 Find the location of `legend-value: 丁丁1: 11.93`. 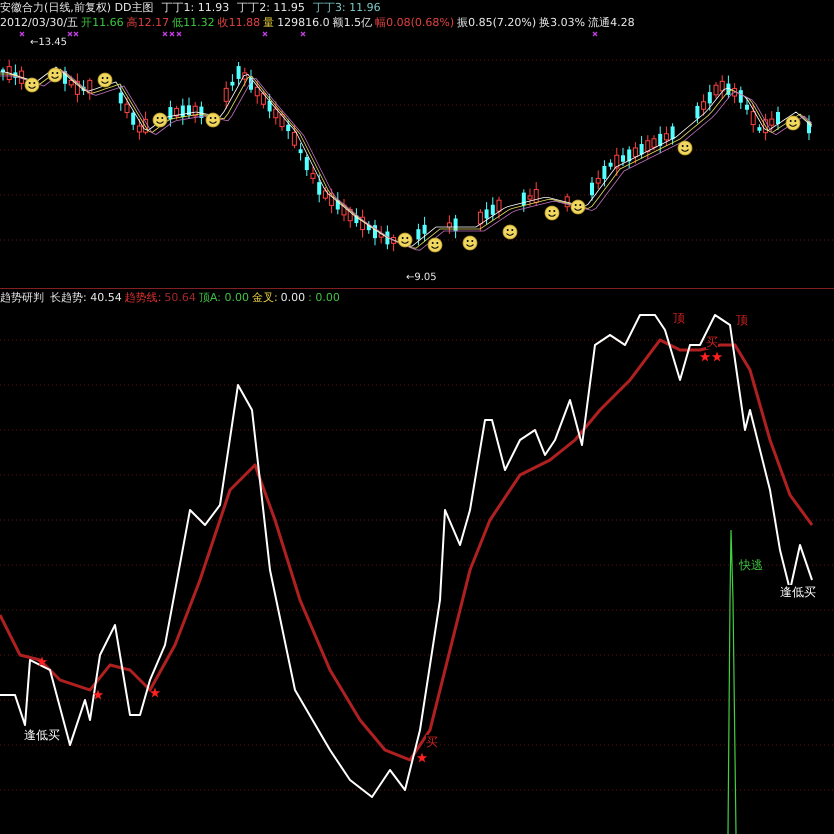

legend-value: 丁丁1: 11.93 is located at coordinates (196, 7).